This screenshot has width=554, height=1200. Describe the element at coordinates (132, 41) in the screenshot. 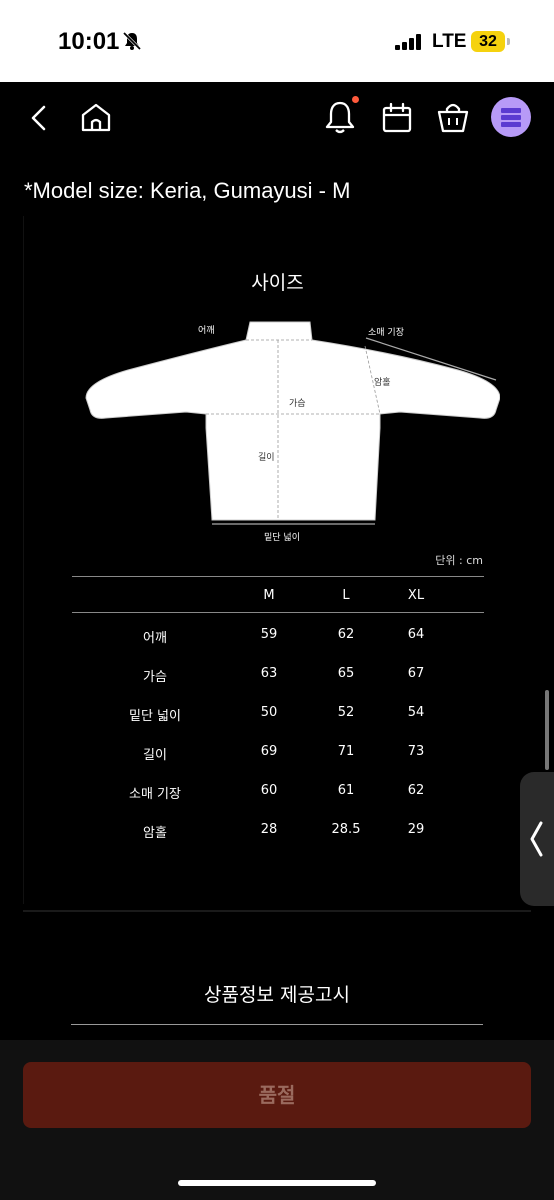

I see `bell-off-icon` at that location.